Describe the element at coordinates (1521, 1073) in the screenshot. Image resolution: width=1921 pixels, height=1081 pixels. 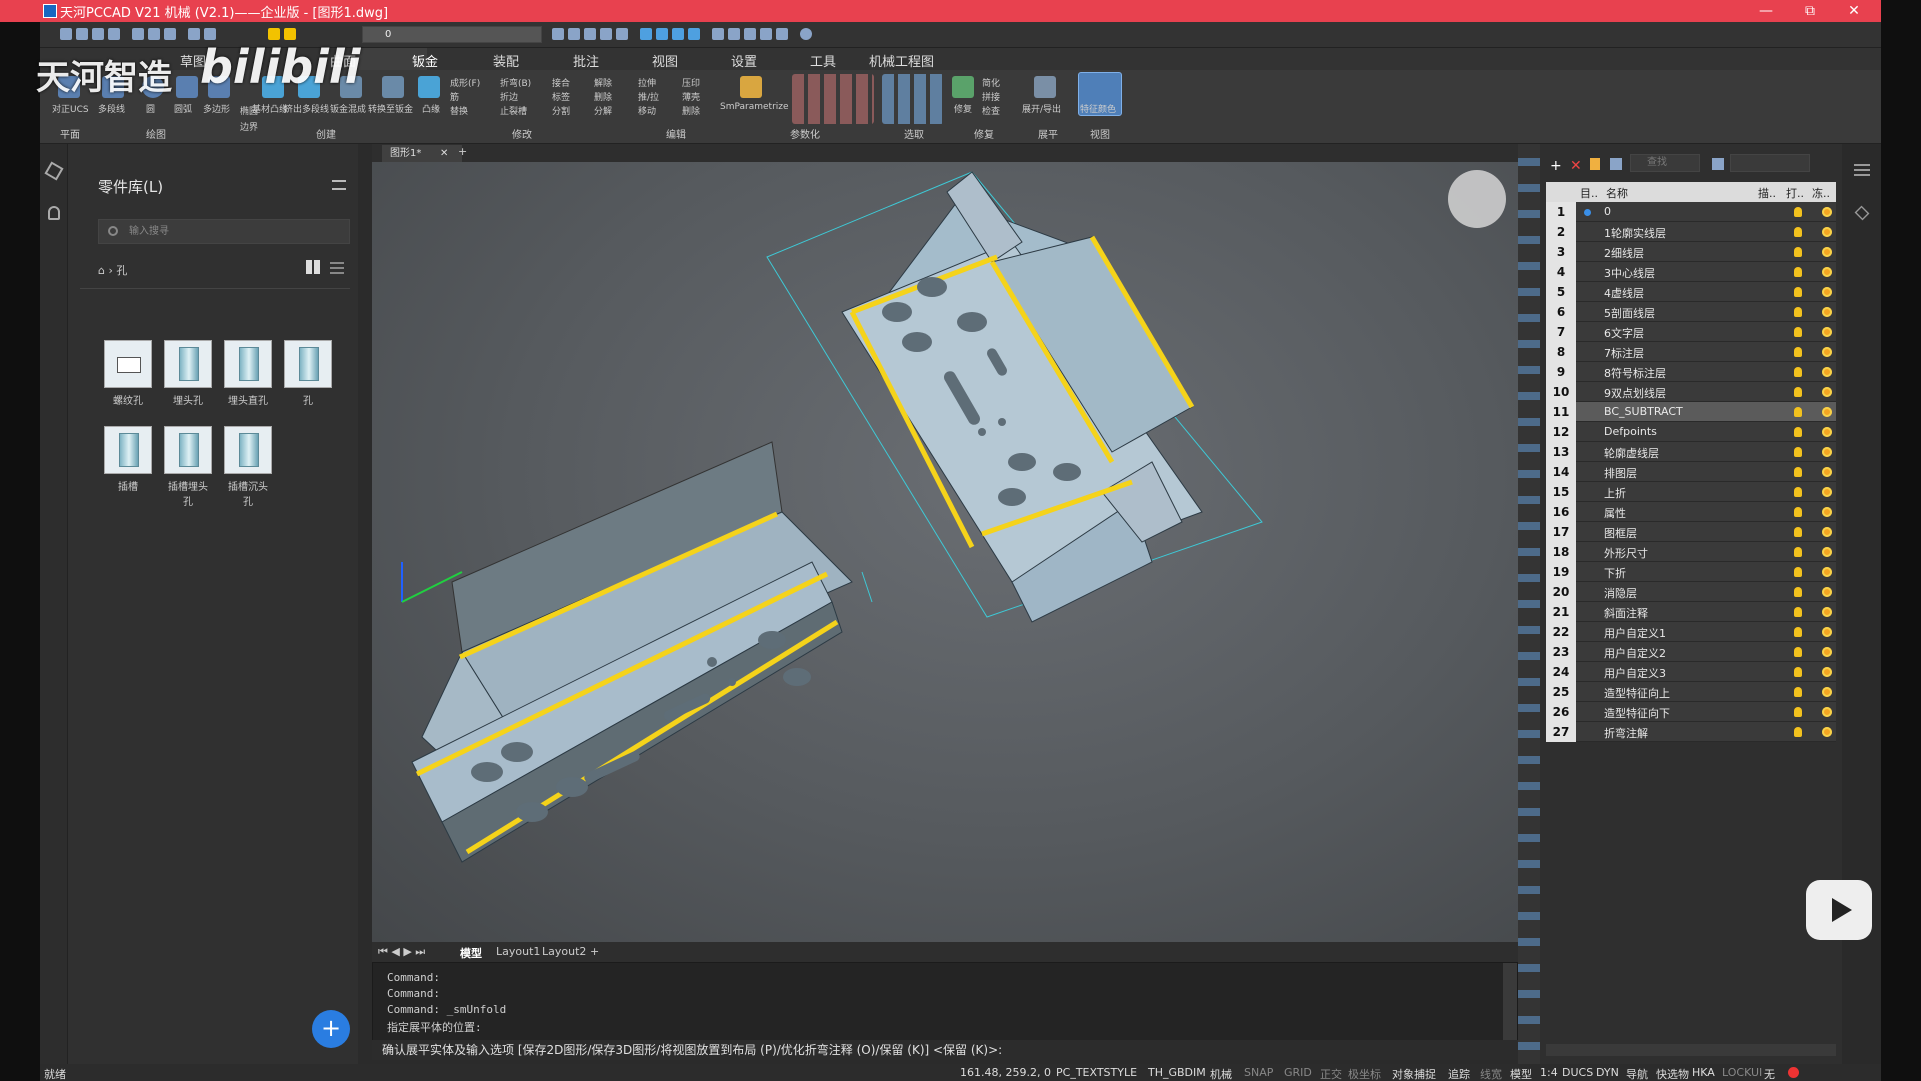
I see `toggle-model: 模型` at that location.